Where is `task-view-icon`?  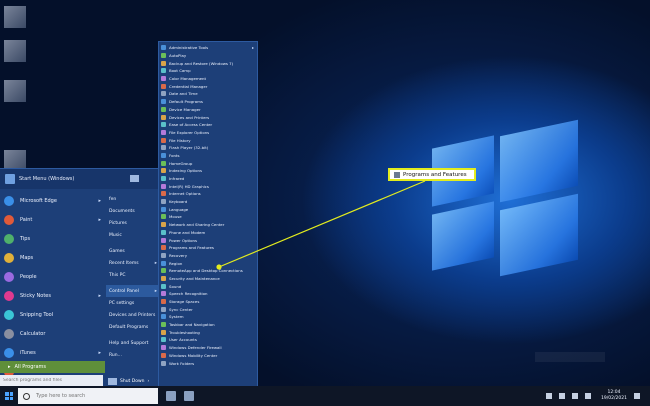 task-view-icon is located at coordinates (189, 396).